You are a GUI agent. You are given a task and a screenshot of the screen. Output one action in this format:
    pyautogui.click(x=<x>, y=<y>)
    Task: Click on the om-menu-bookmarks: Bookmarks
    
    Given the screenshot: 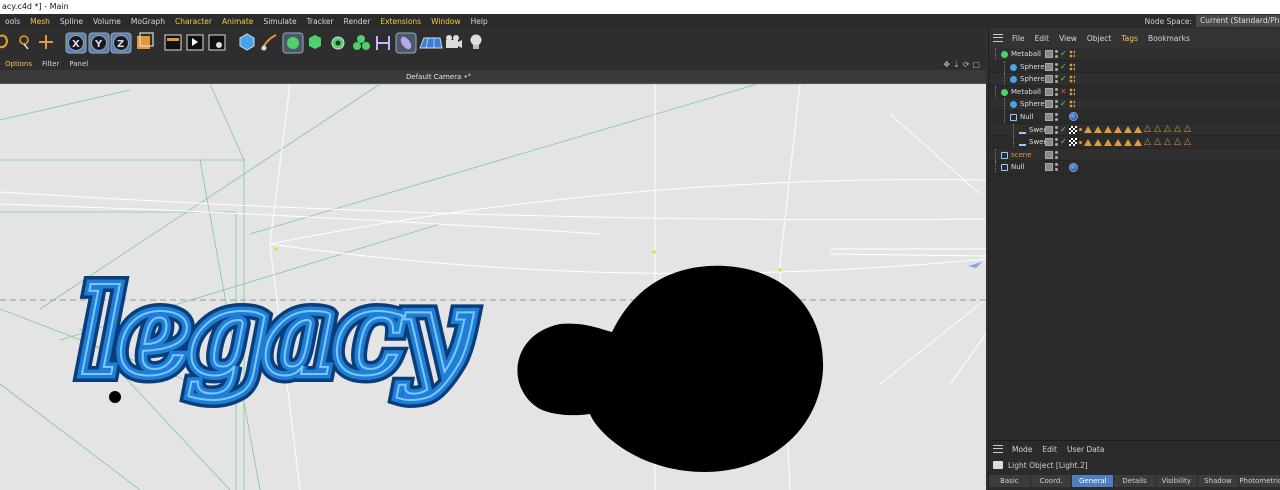 What is the action you would take?
    pyautogui.click(x=1169, y=38)
    